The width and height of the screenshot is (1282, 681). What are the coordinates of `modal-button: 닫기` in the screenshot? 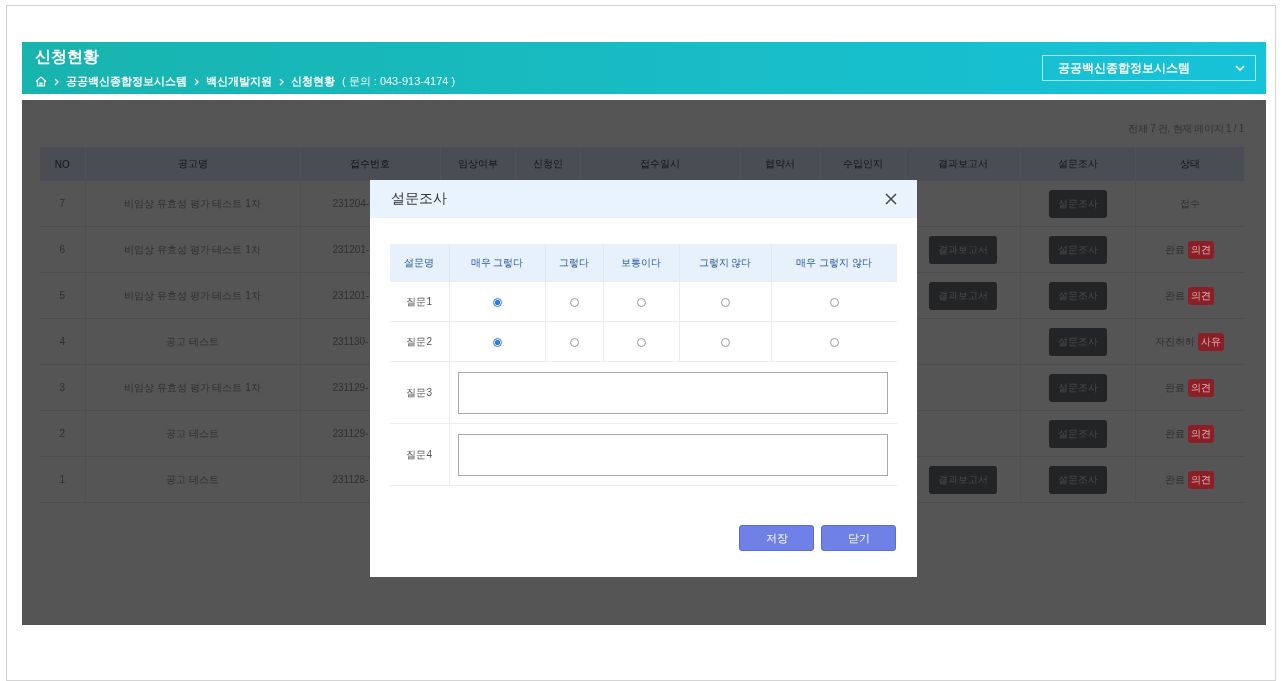 It's located at (858, 538).